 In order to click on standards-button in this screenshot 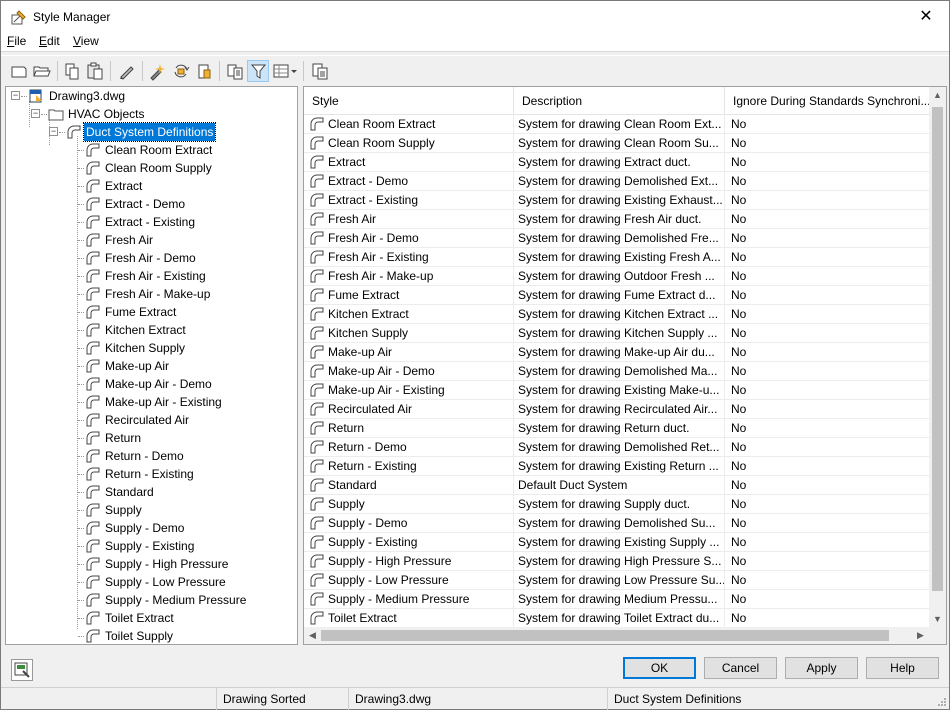, I will do `click(204, 71)`.